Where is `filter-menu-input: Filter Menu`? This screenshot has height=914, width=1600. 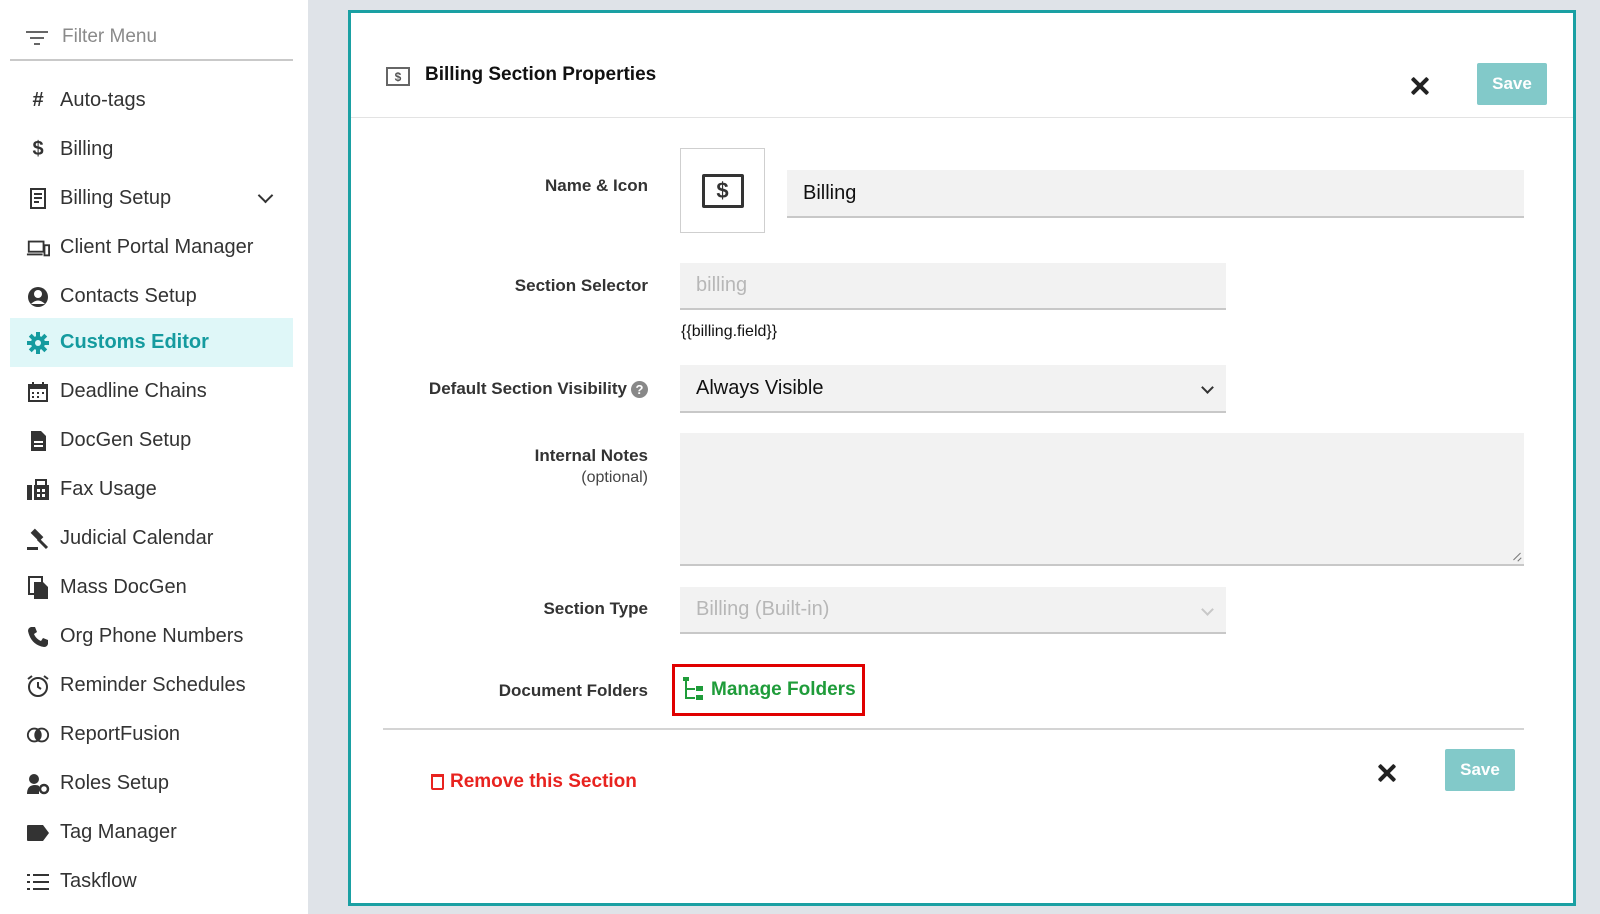
filter-menu-input: Filter Menu is located at coordinates (151, 37).